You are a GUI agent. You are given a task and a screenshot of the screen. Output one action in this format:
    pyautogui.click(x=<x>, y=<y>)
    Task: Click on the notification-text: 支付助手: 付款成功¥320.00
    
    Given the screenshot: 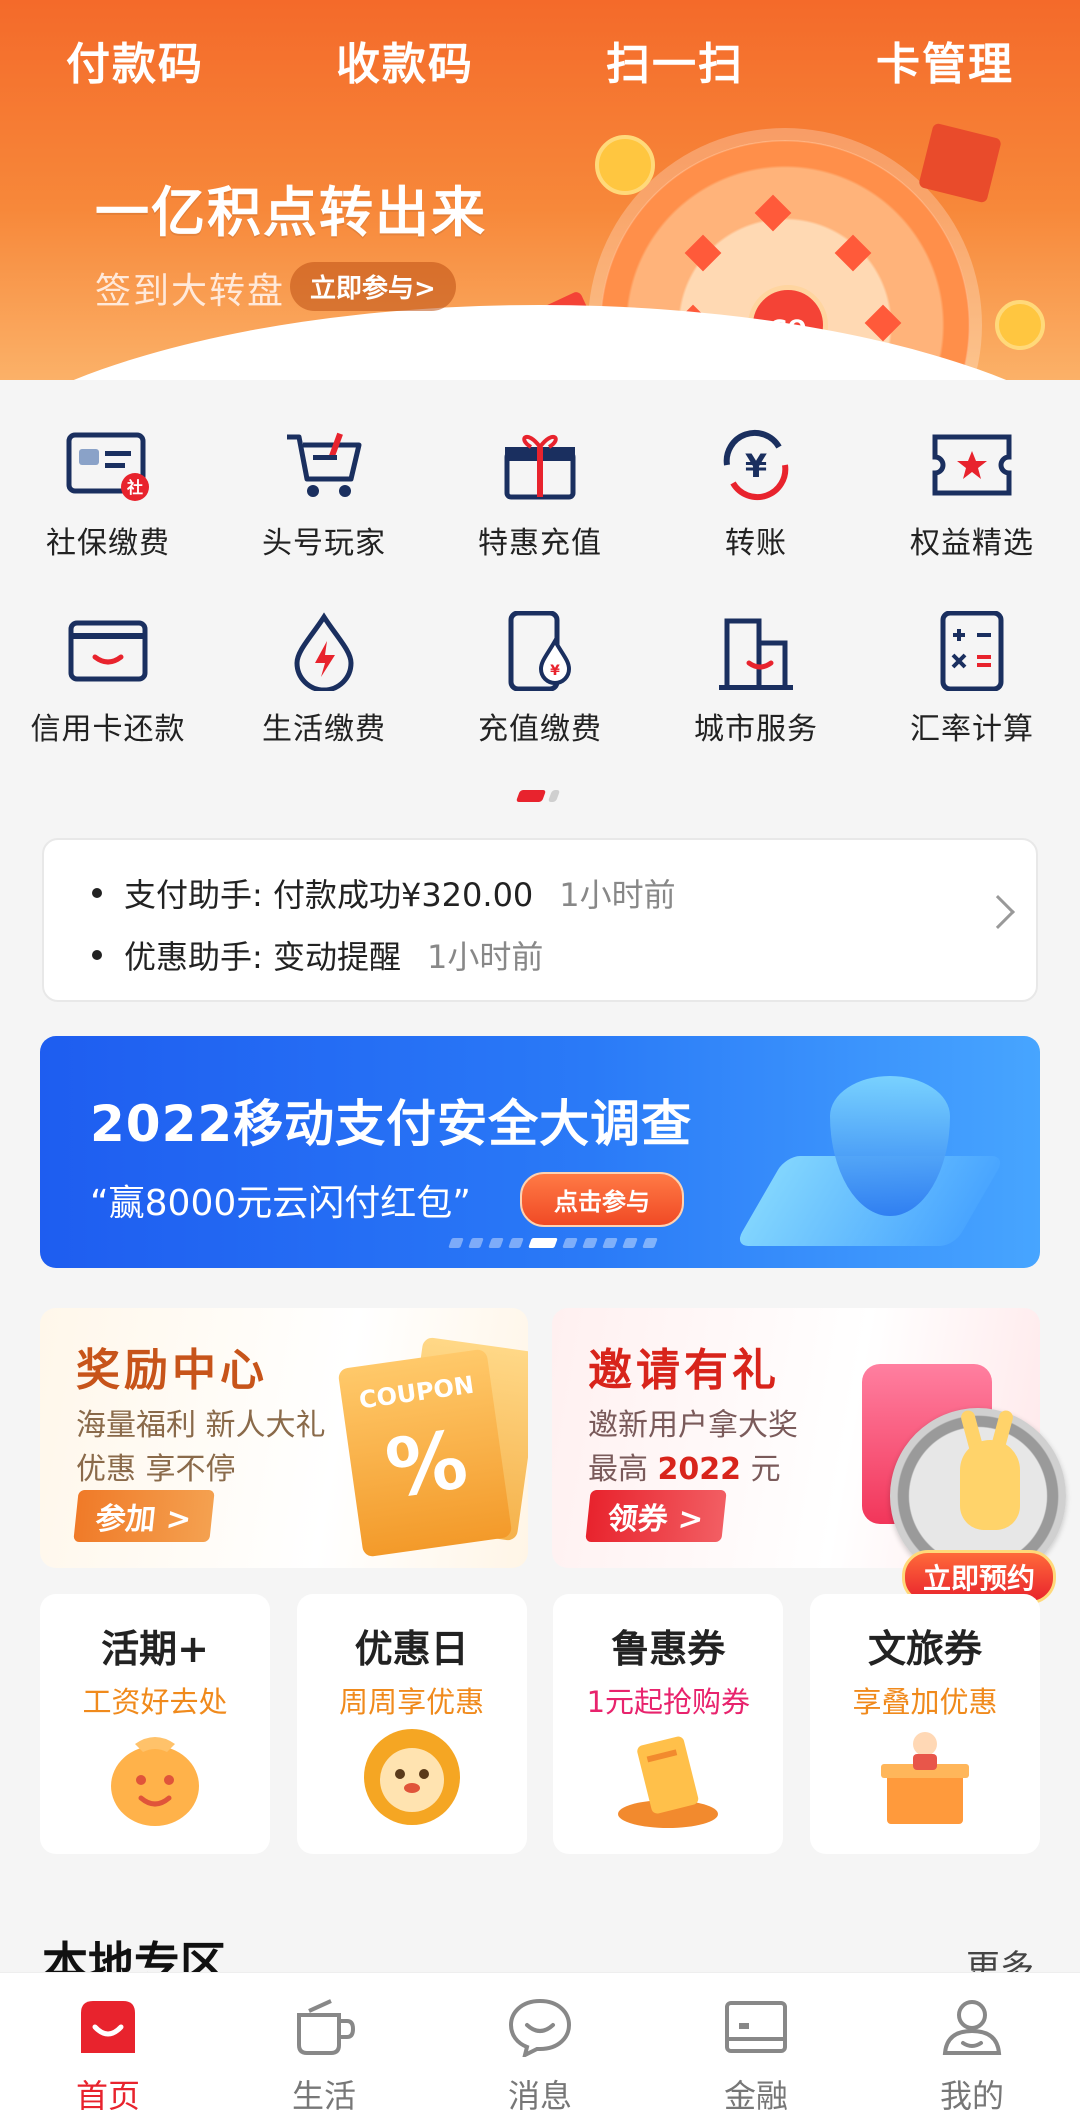 What is the action you would take?
    pyautogui.click(x=329, y=895)
    